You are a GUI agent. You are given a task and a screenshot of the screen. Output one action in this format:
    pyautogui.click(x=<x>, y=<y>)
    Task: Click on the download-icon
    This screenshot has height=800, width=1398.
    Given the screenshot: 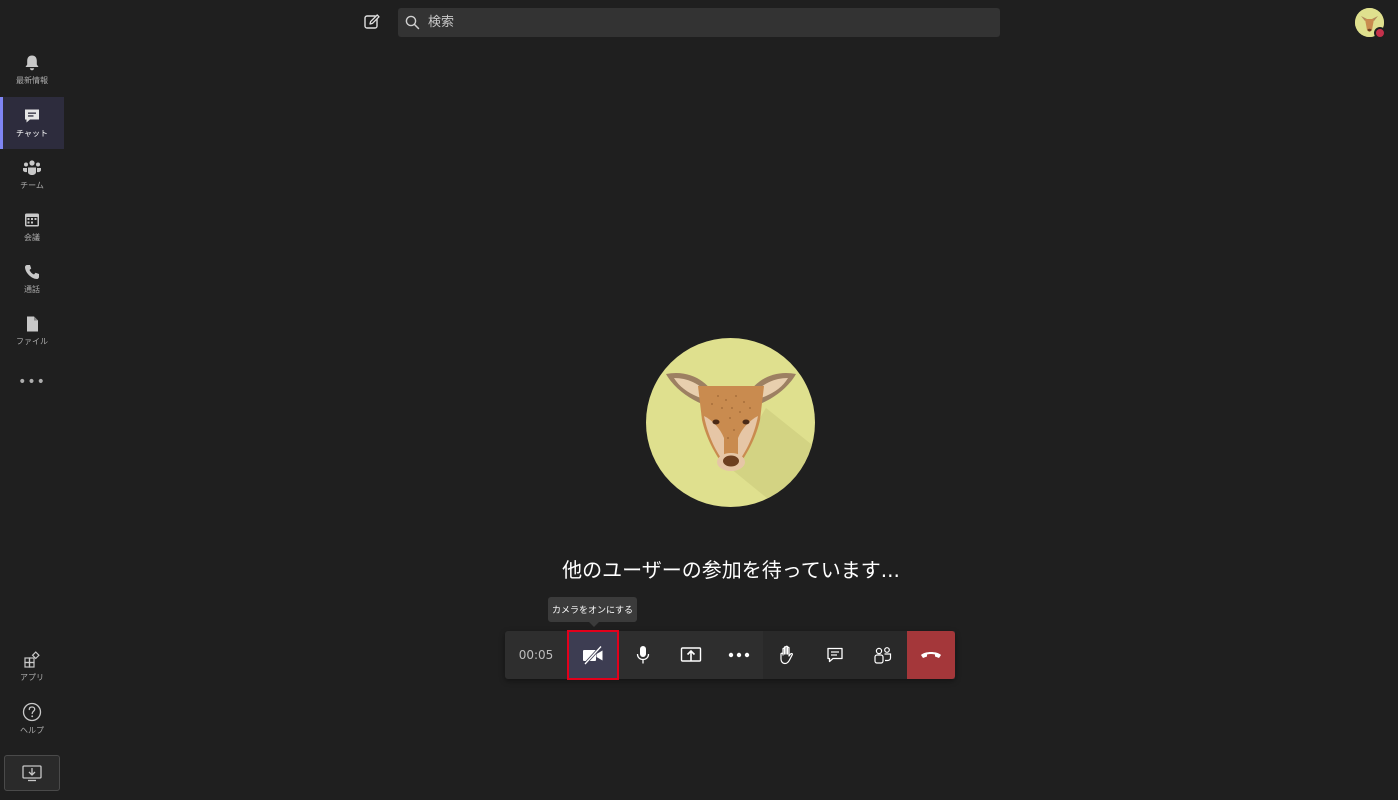 What is the action you would take?
    pyautogui.click(x=32, y=773)
    